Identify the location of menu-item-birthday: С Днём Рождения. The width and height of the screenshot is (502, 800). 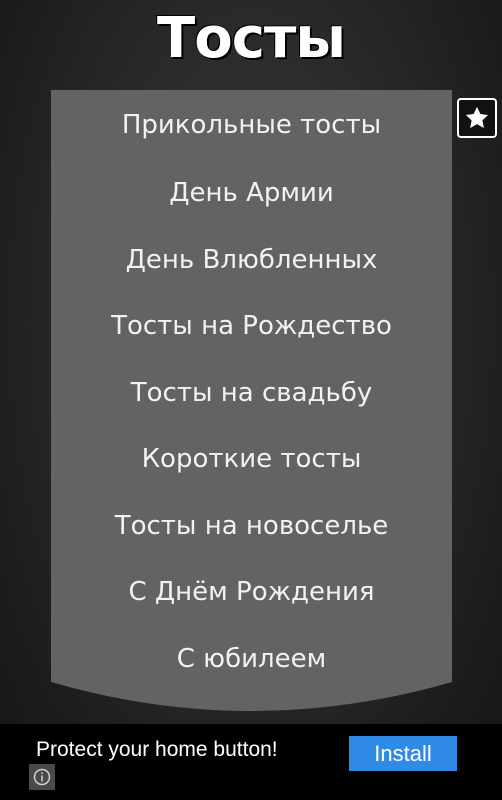
(251, 592).